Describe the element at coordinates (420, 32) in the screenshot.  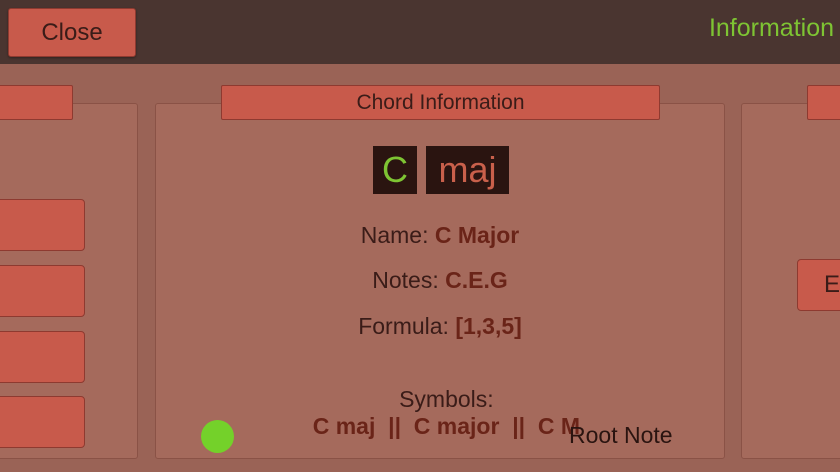
I see `top-bar: Close Information` at that location.